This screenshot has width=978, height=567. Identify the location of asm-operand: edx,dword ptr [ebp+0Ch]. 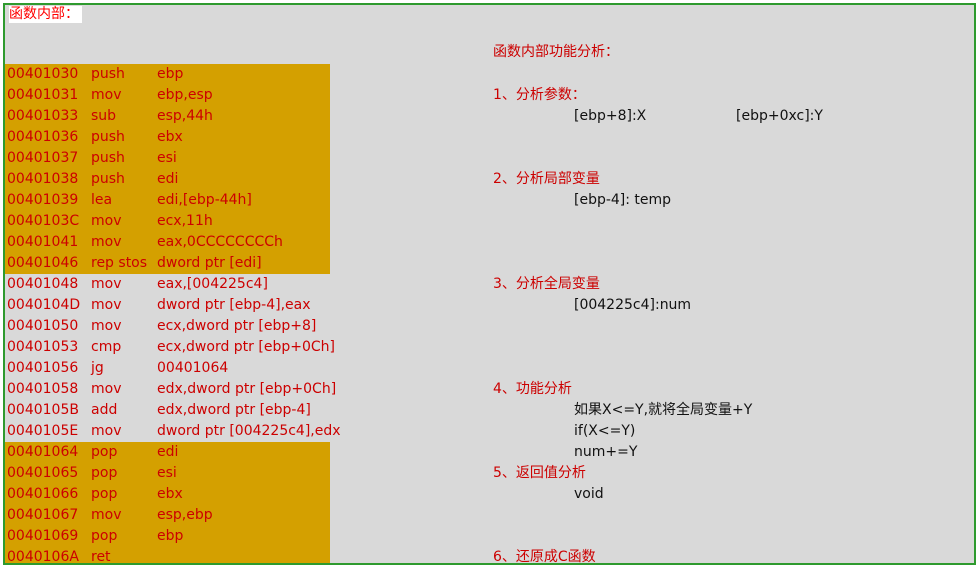
(247, 389).